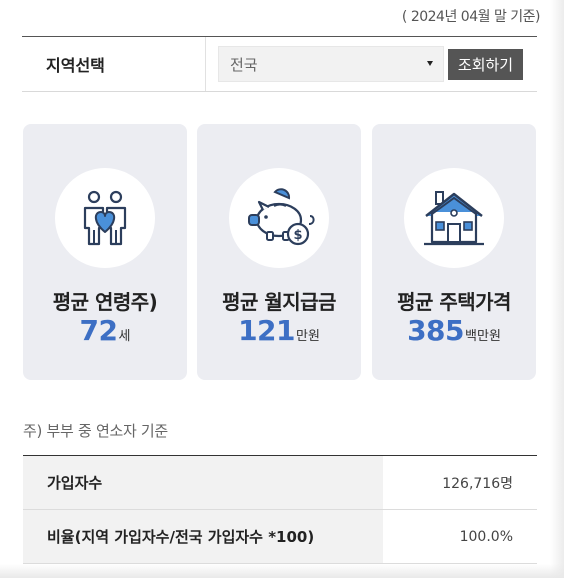  I want to click on stats-value: 100.0%, so click(486, 536).